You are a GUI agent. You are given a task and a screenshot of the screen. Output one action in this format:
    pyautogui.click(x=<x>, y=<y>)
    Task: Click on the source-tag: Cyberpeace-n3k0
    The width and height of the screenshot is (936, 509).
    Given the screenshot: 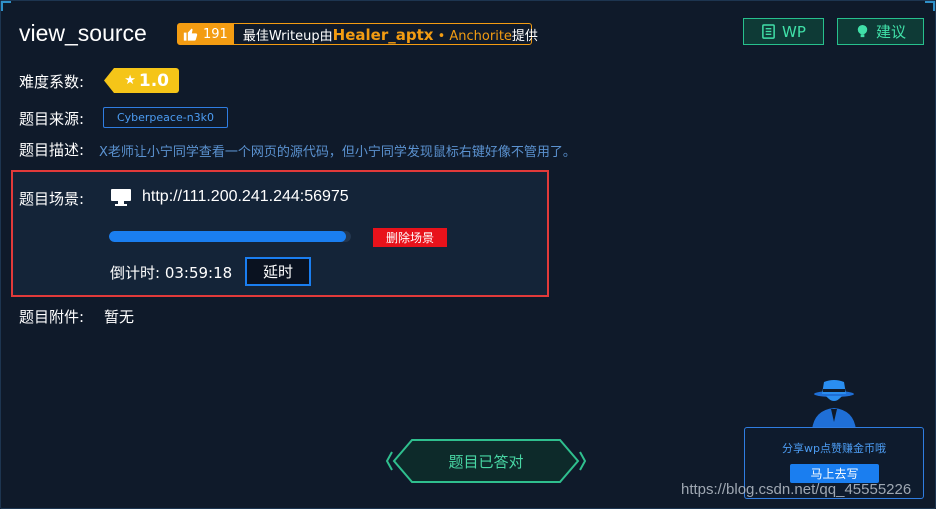 What is the action you would take?
    pyautogui.click(x=165, y=117)
    